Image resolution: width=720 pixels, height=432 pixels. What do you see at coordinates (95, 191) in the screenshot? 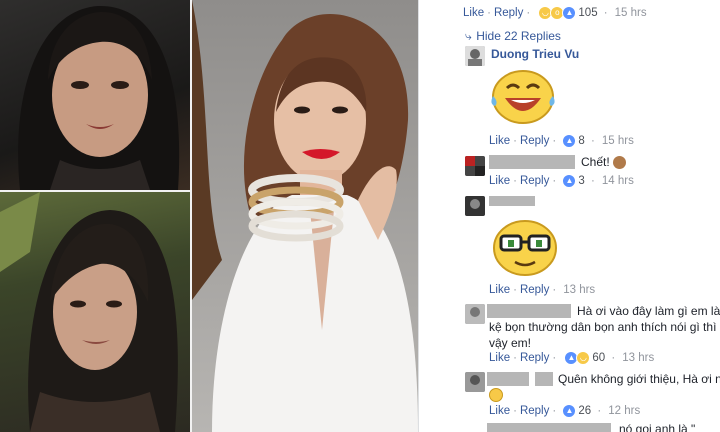
I see `collage-divider-horizontal` at bounding box center [95, 191].